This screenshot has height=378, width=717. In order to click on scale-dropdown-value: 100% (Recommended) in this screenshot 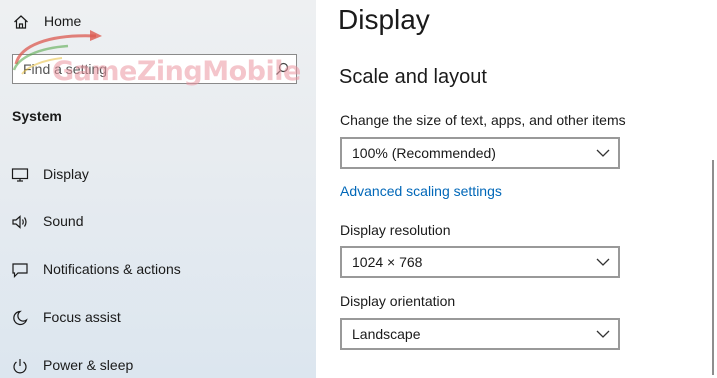, I will do `click(424, 153)`.